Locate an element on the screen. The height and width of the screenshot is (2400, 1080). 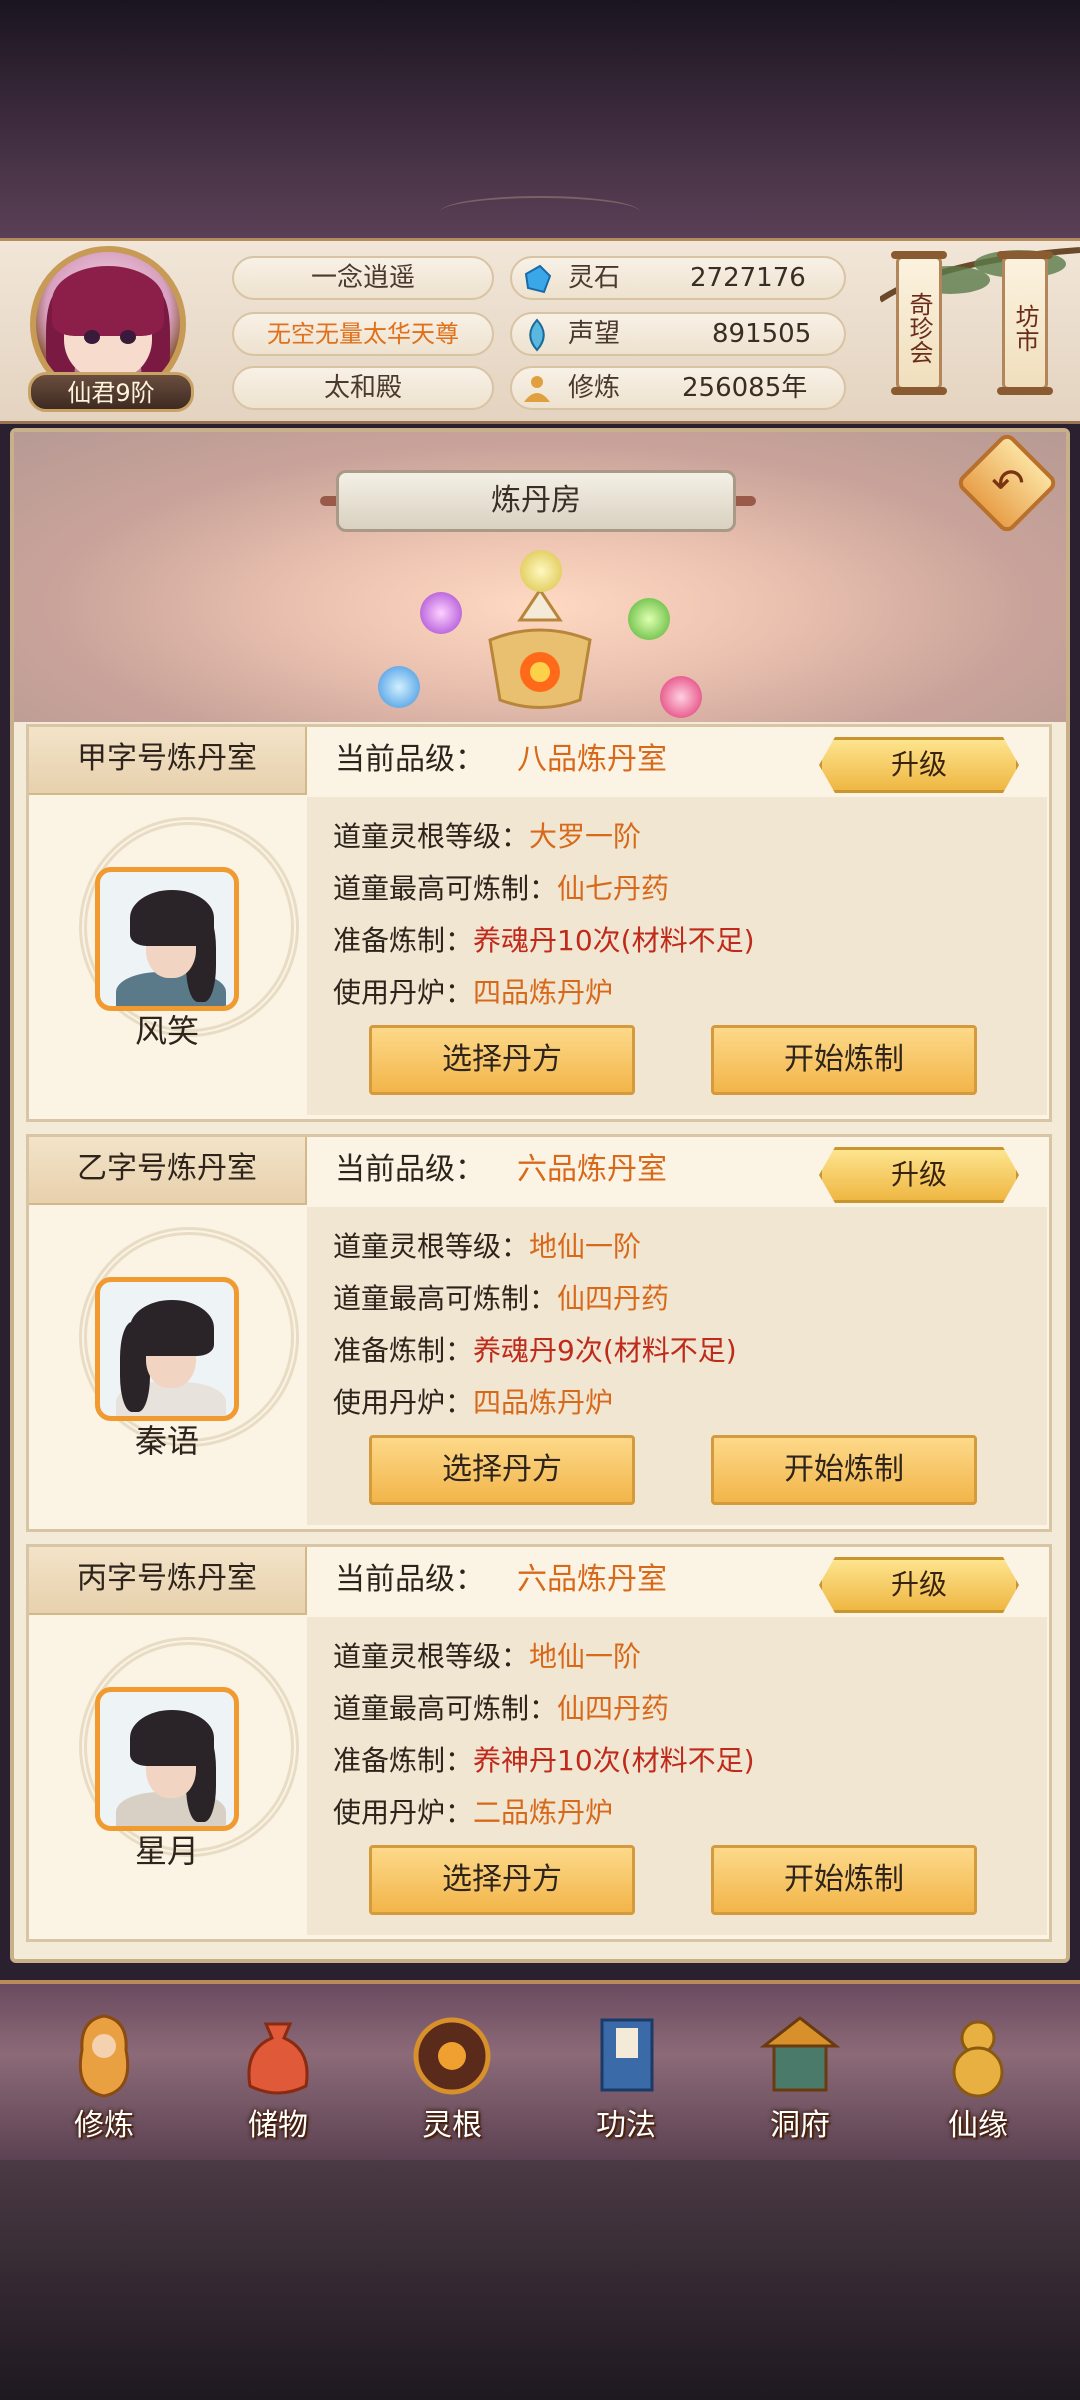
root-level-line: 道童灵根等级：大罗一阶 is located at coordinates (487, 837).